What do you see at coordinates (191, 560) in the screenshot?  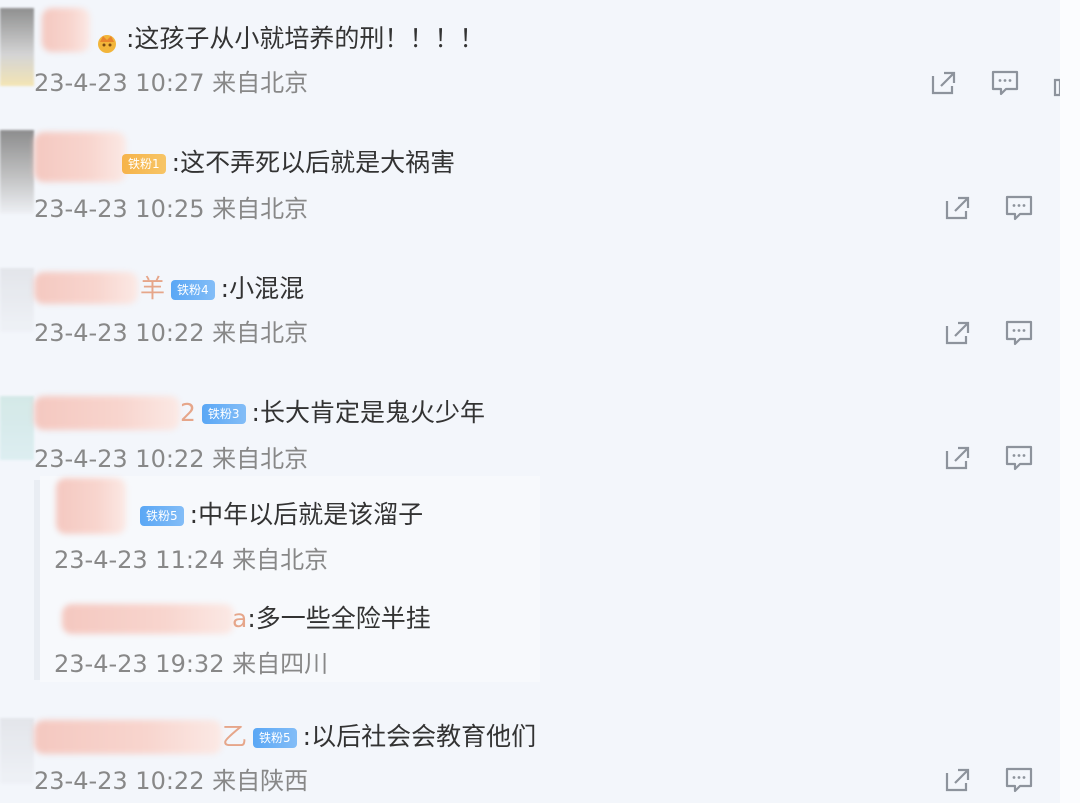 I see `reply-meta: 23-4-23 11:24 来自北京` at bounding box center [191, 560].